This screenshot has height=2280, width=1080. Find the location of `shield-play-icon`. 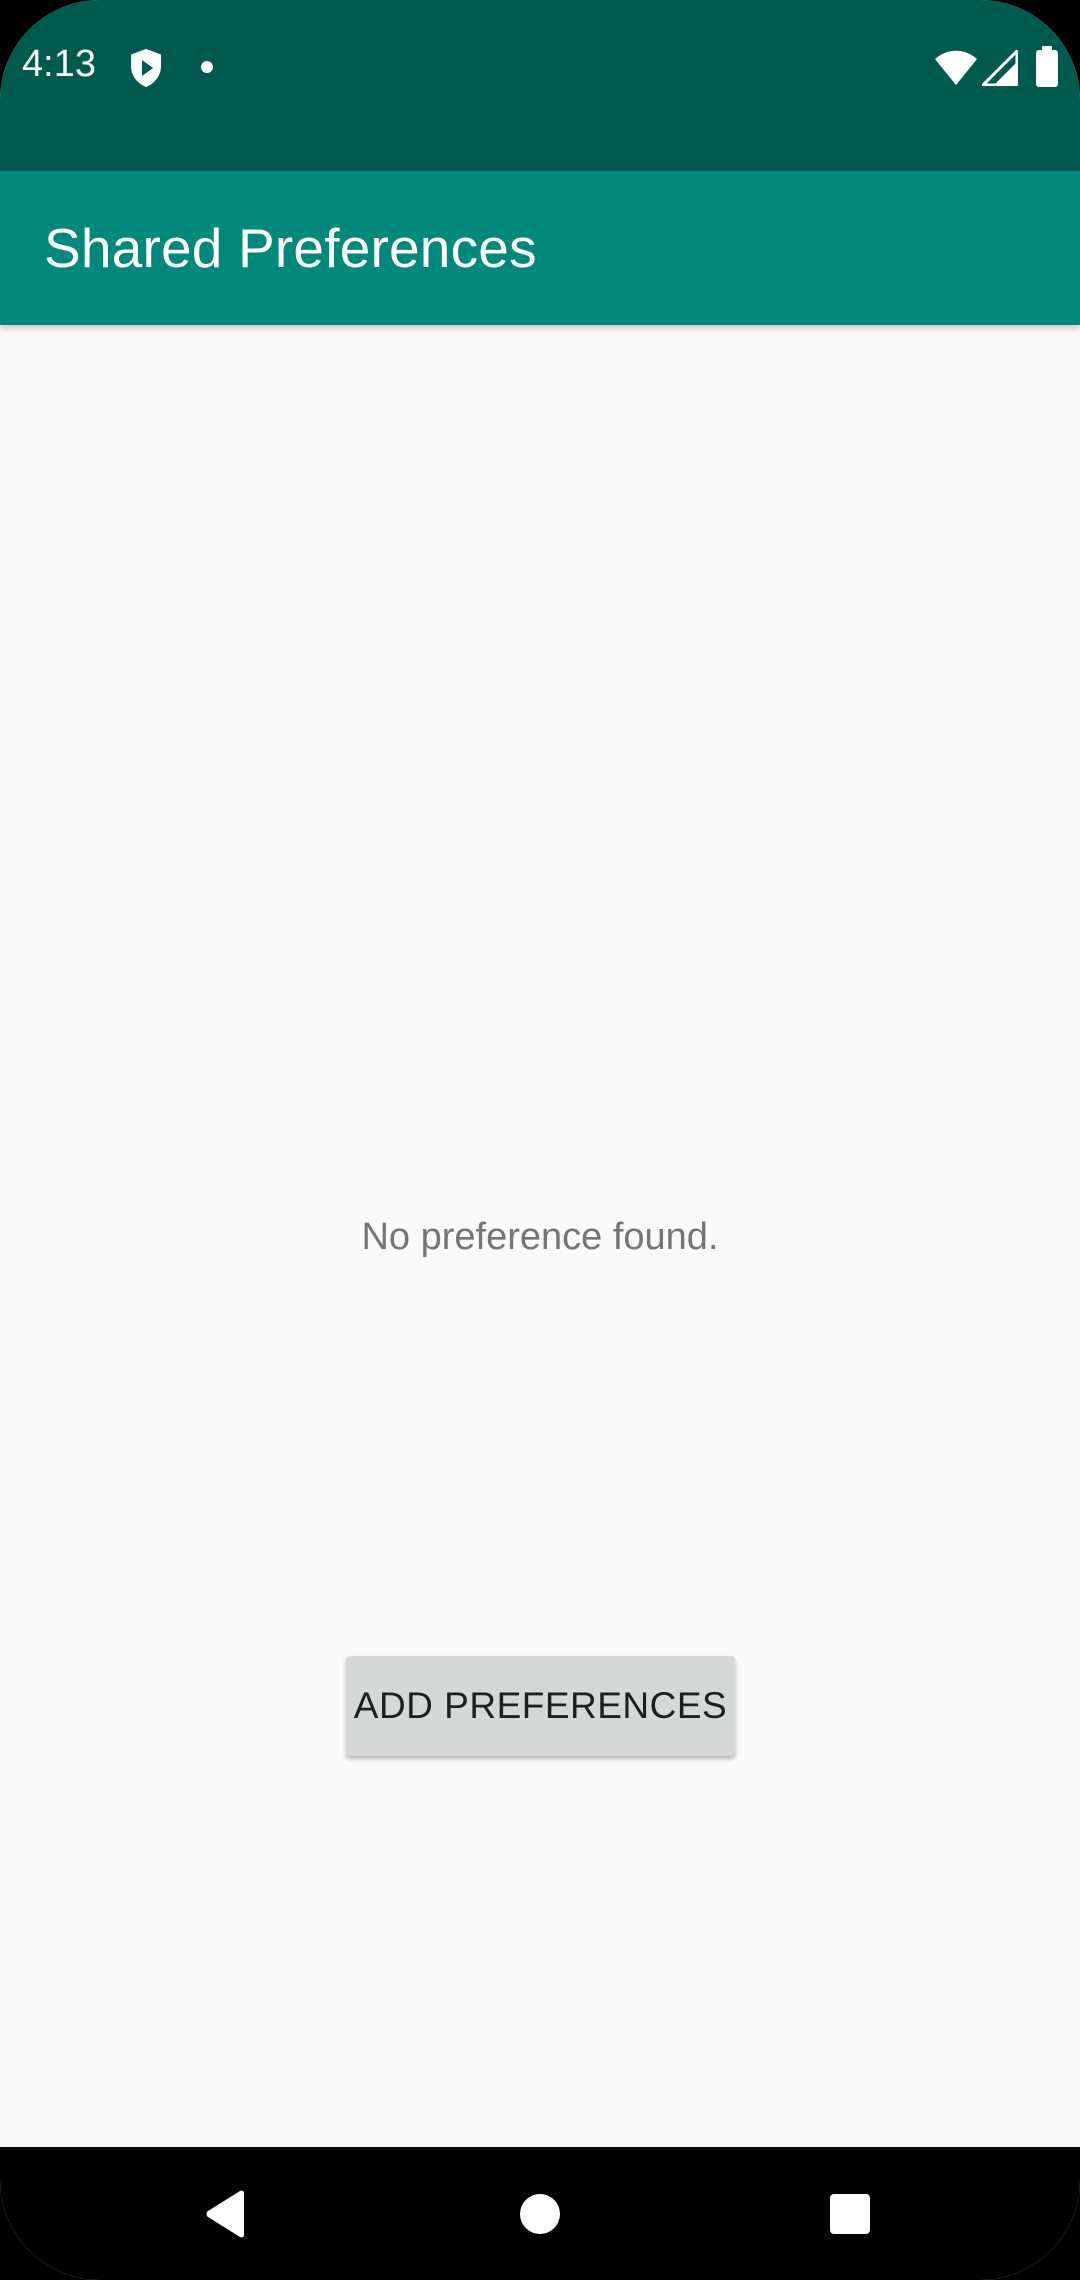

shield-play-icon is located at coordinates (146, 68).